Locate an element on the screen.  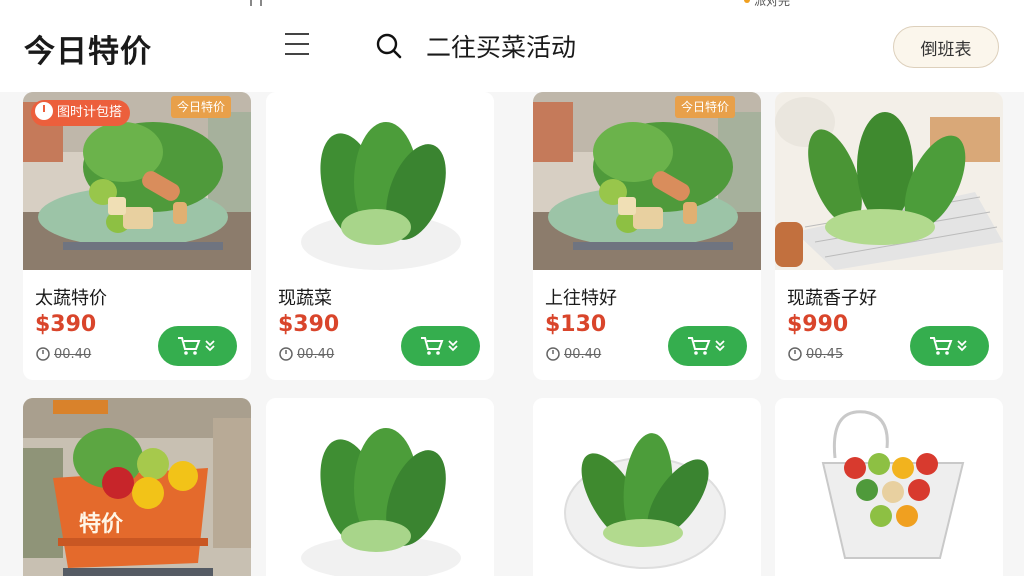
flash-sale-badge: 图时计包搭 is located at coordinates (81, 113).